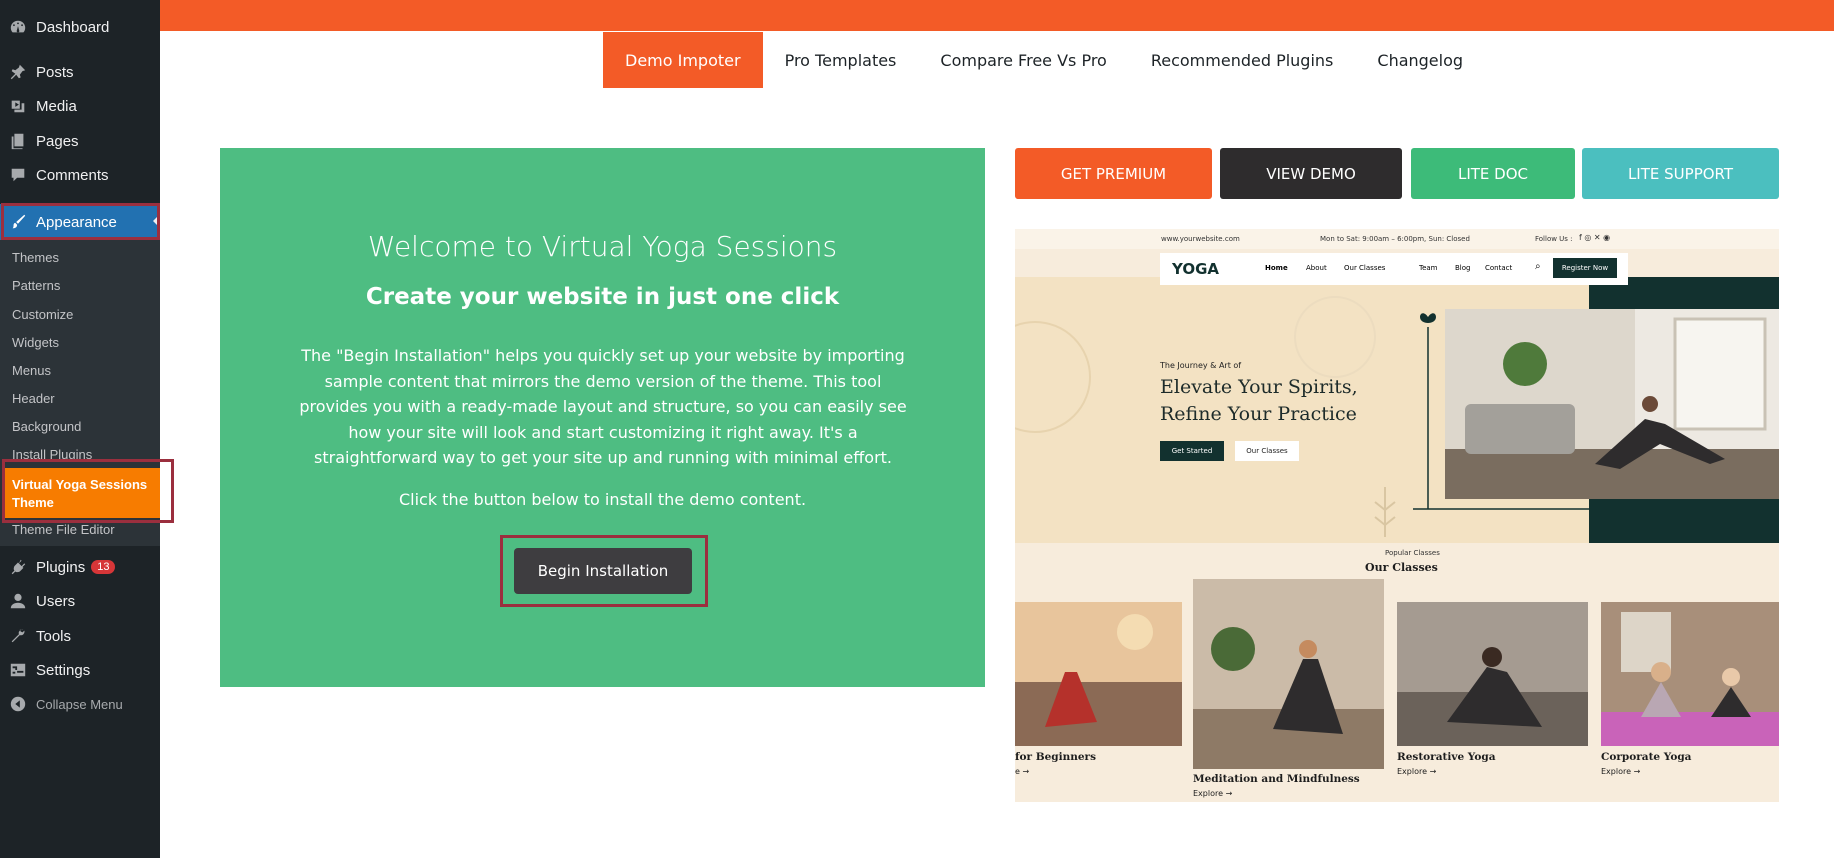 This screenshot has width=1834, height=858. I want to click on preview-register-button: Register Now, so click(1585, 268).